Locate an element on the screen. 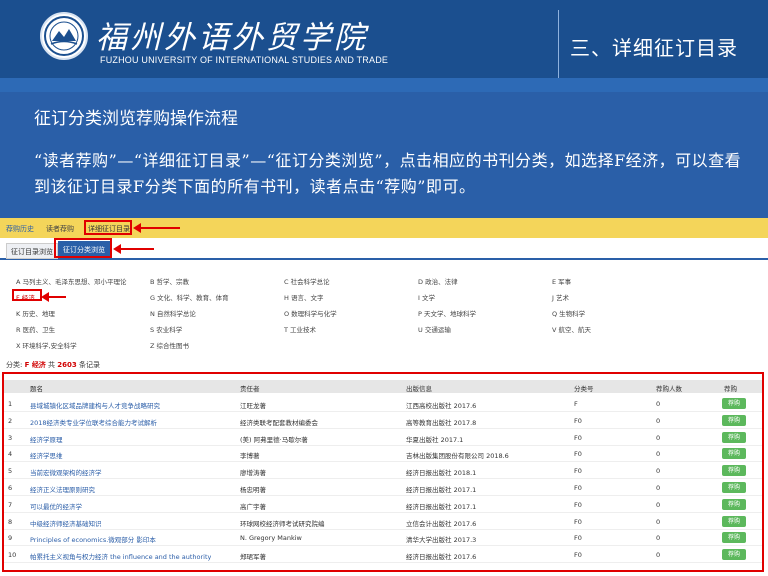  book-title-link: Principles of economics.微观部分 影印本 is located at coordinates (93, 539).